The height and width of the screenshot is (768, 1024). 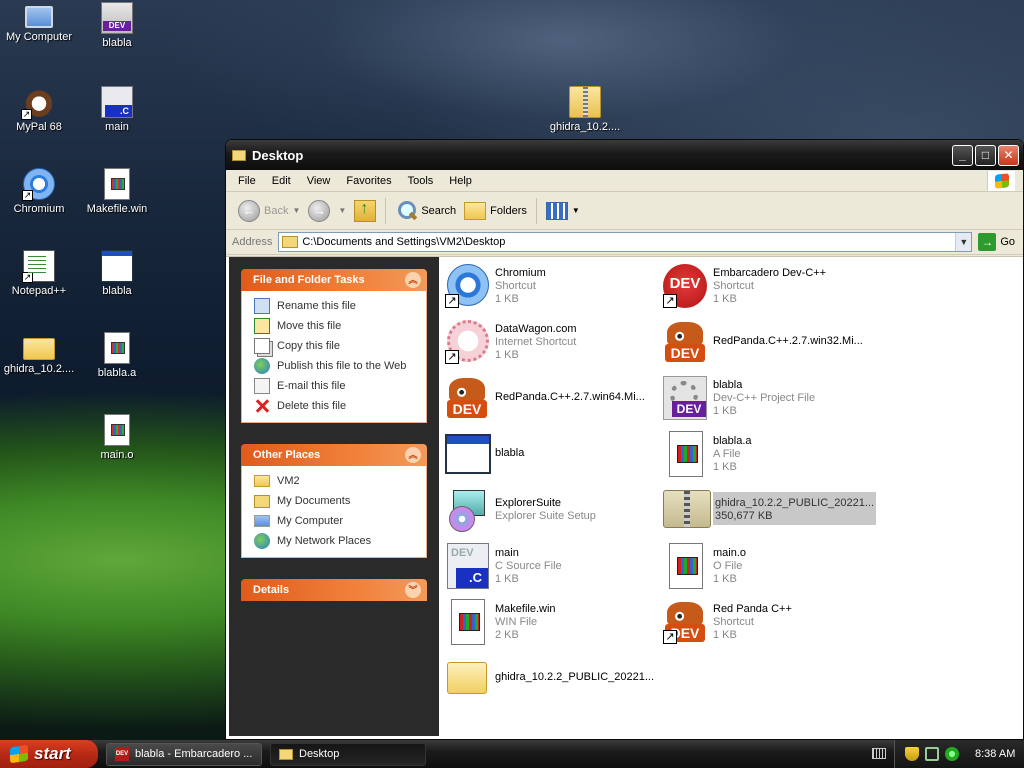 What do you see at coordinates (117, 25) in the screenshot?
I see `desktop-icon-blabla-project: blabla` at bounding box center [117, 25].